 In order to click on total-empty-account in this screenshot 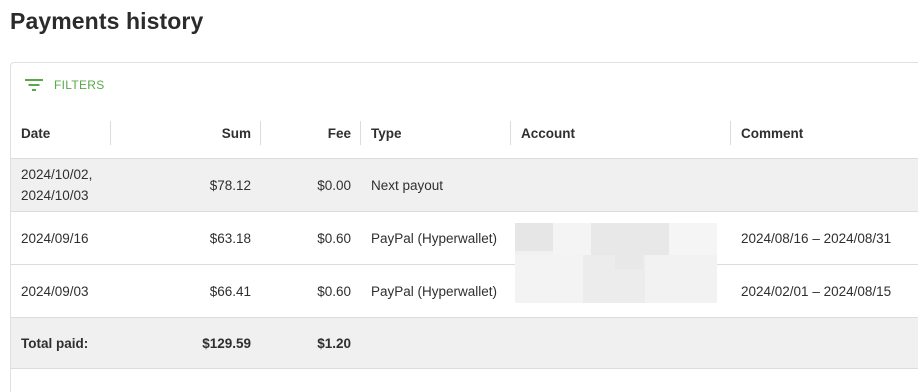, I will do `click(621, 343)`.